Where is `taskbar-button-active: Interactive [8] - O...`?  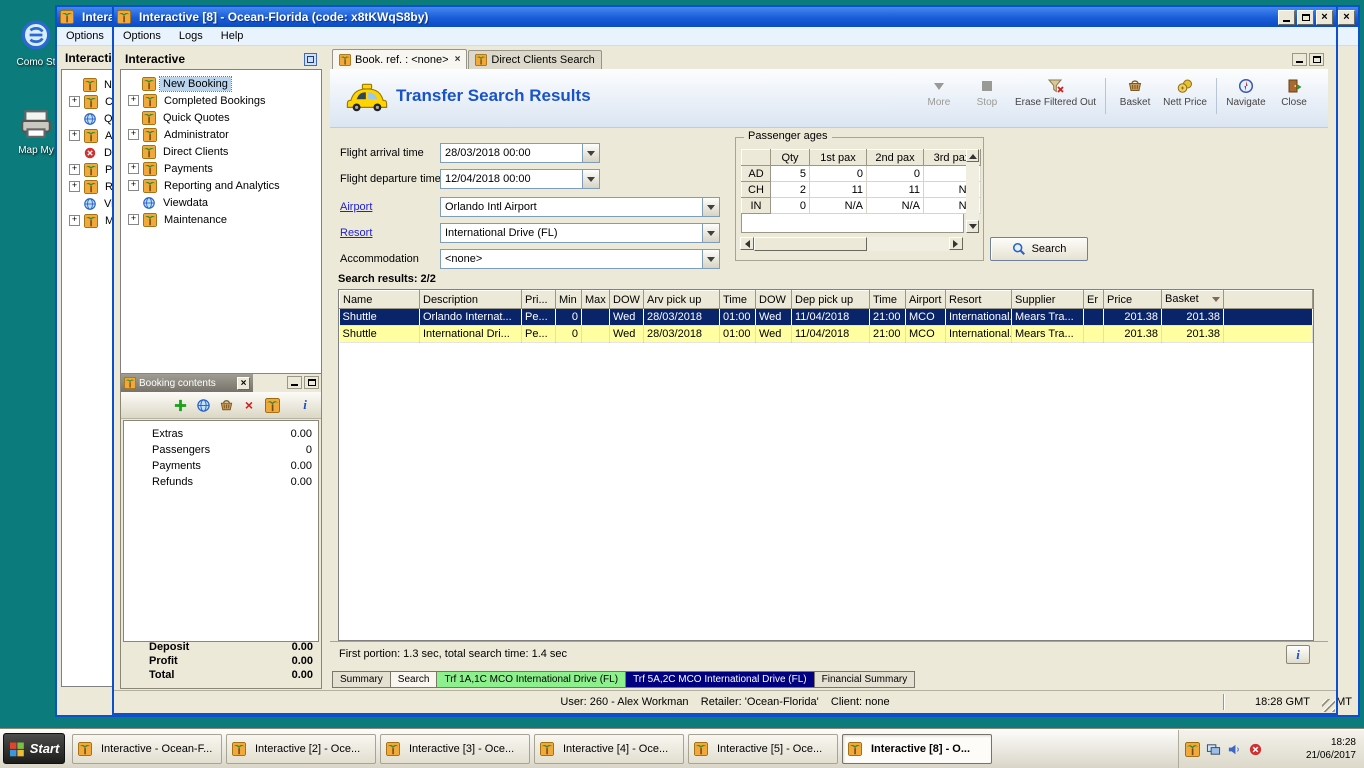 taskbar-button-active: Interactive [8] - O... is located at coordinates (917, 749).